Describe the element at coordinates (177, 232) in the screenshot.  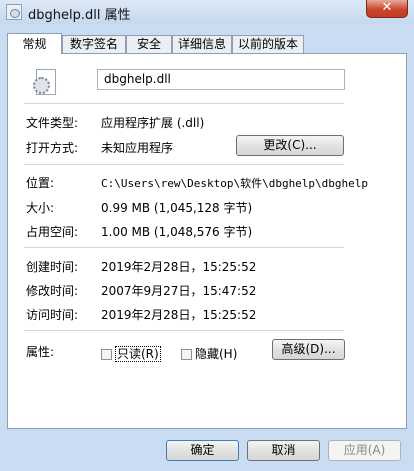
I see `size-on-disk-value: 1.00 MB (1,048,576 字节)` at that location.